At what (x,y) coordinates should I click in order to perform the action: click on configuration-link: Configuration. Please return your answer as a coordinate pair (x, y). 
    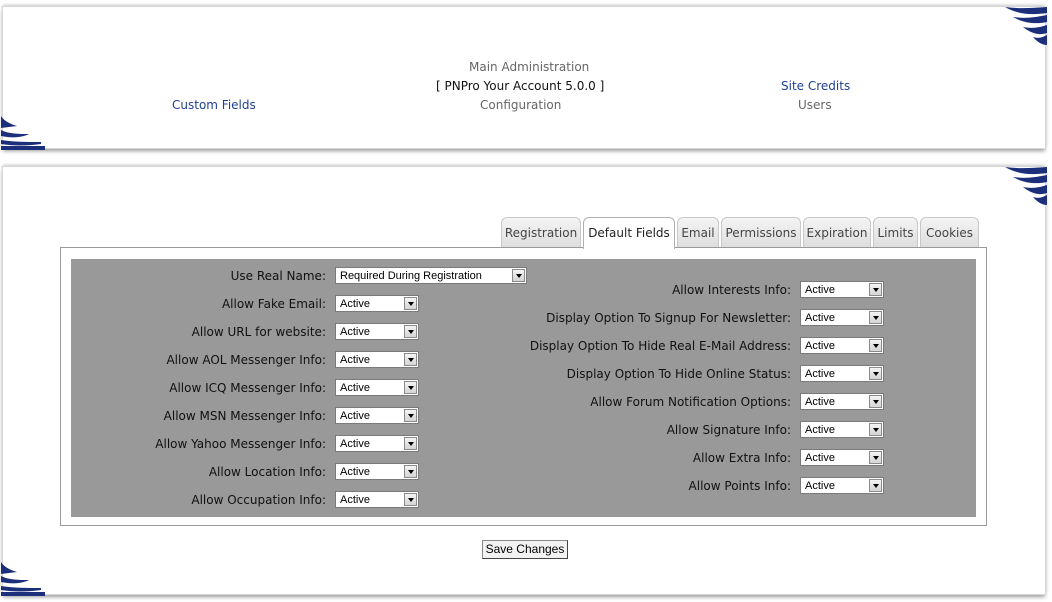
    Looking at the image, I should click on (520, 105).